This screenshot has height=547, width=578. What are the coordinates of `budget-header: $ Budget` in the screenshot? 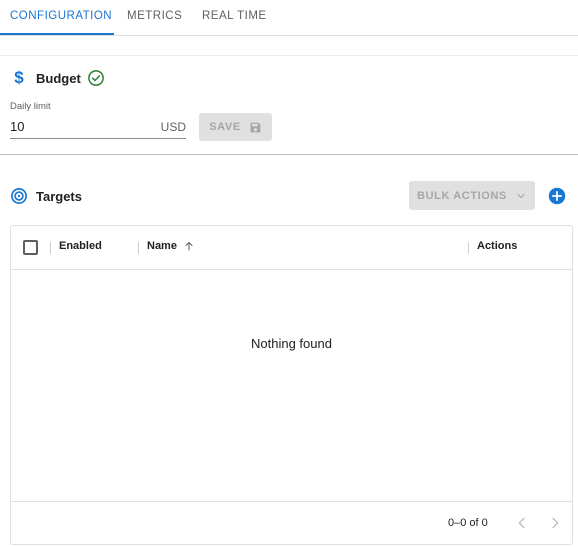 It's located at (57, 78).